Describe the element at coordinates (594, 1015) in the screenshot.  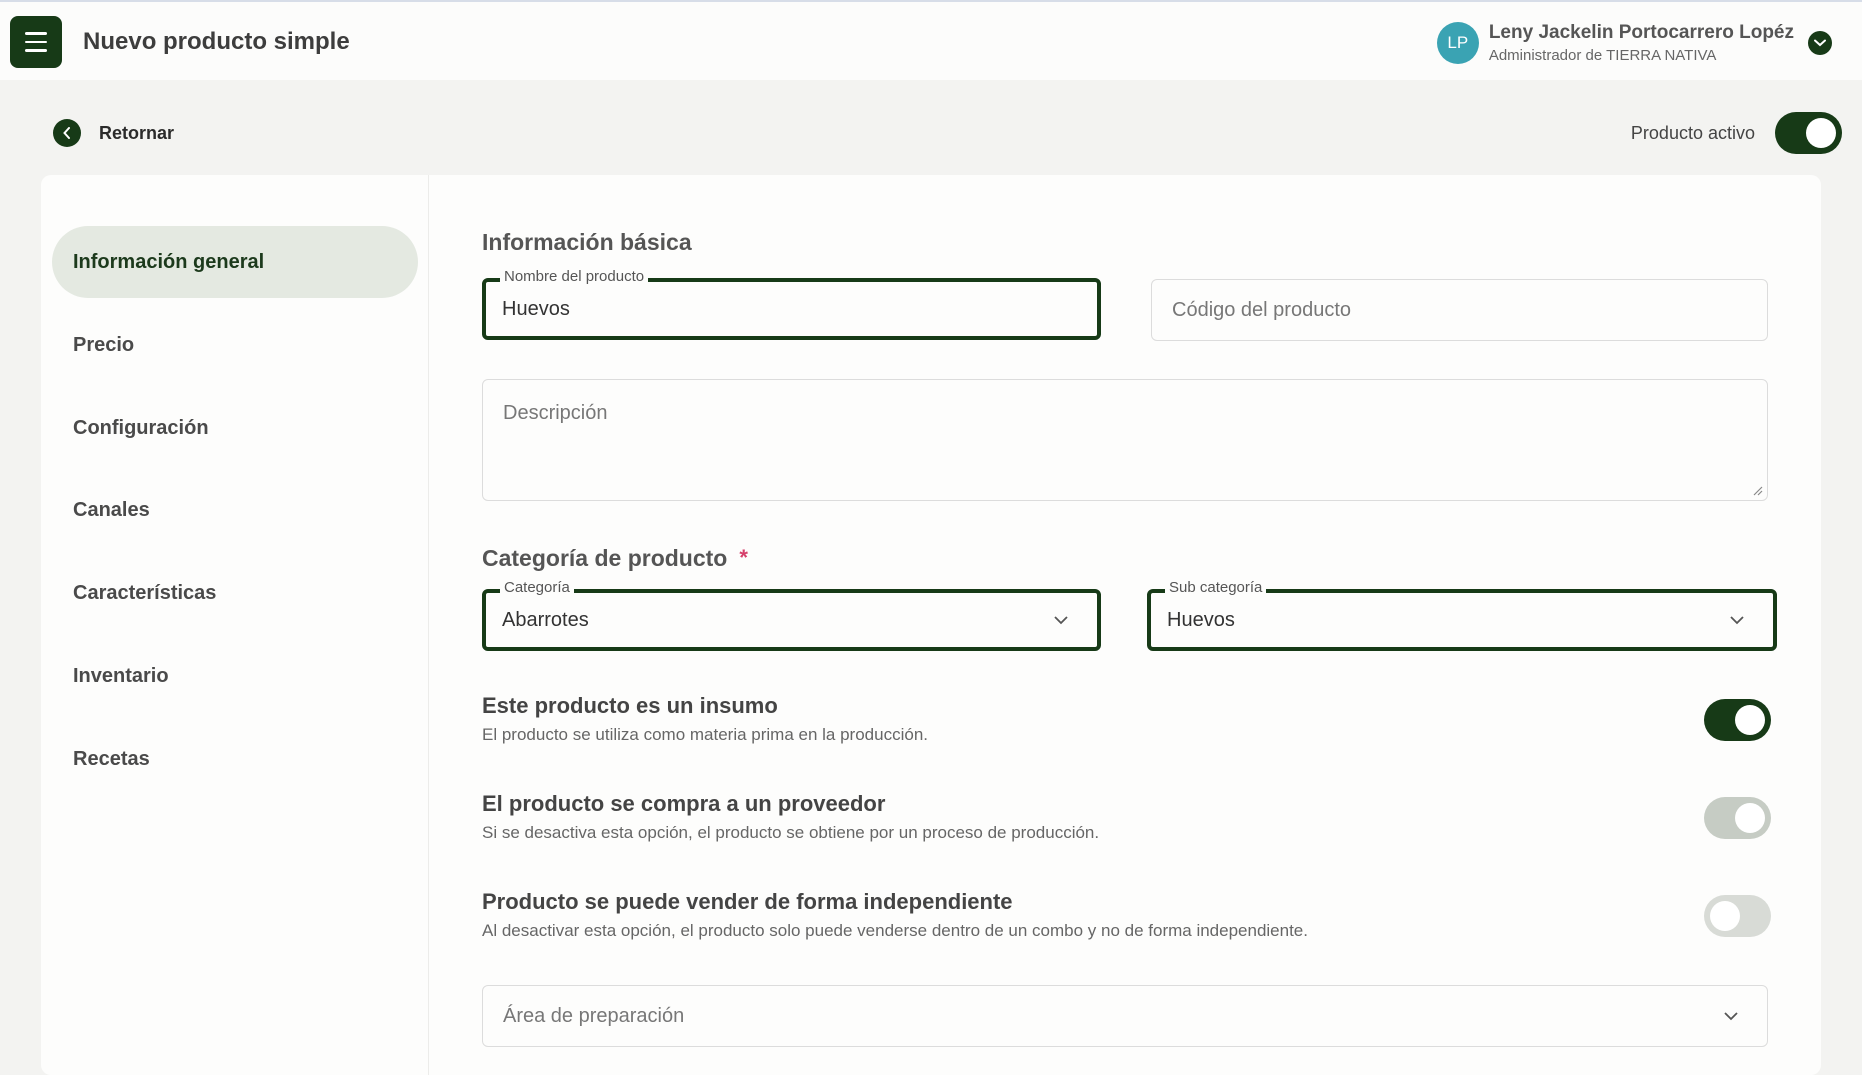
I see `prep-area-placeholder: Área de preparación` at that location.